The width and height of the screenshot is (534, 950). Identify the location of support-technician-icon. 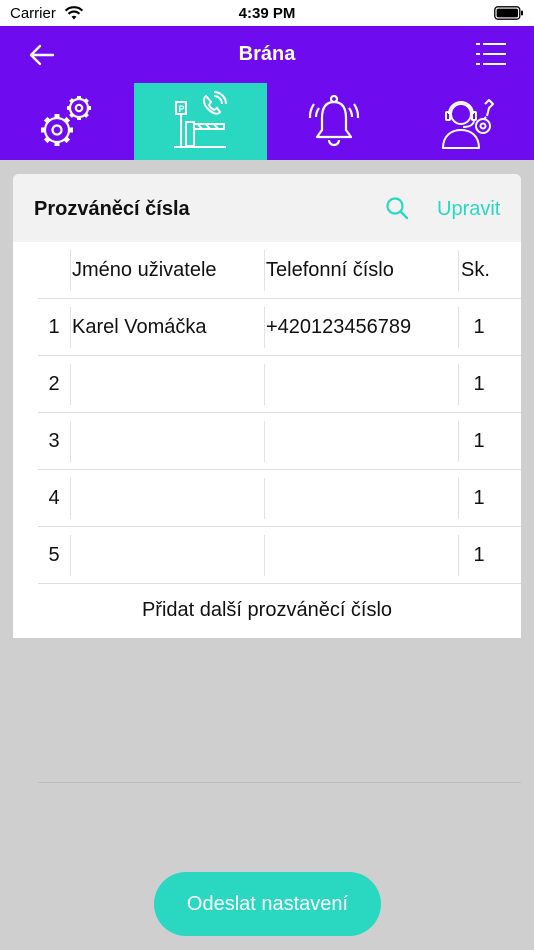
(468, 123).